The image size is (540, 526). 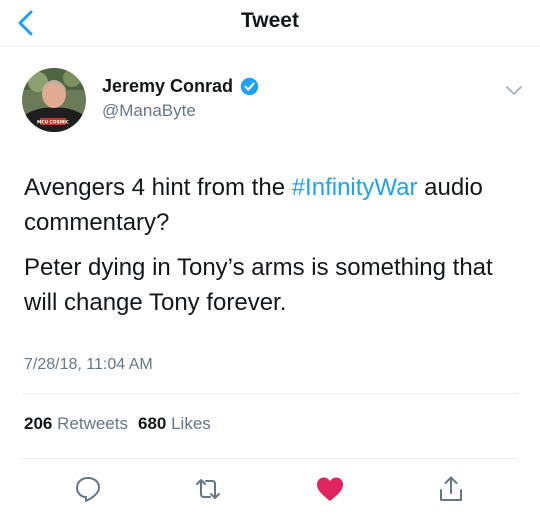 What do you see at coordinates (208, 489) in the screenshot?
I see `retweet-icon` at bounding box center [208, 489].